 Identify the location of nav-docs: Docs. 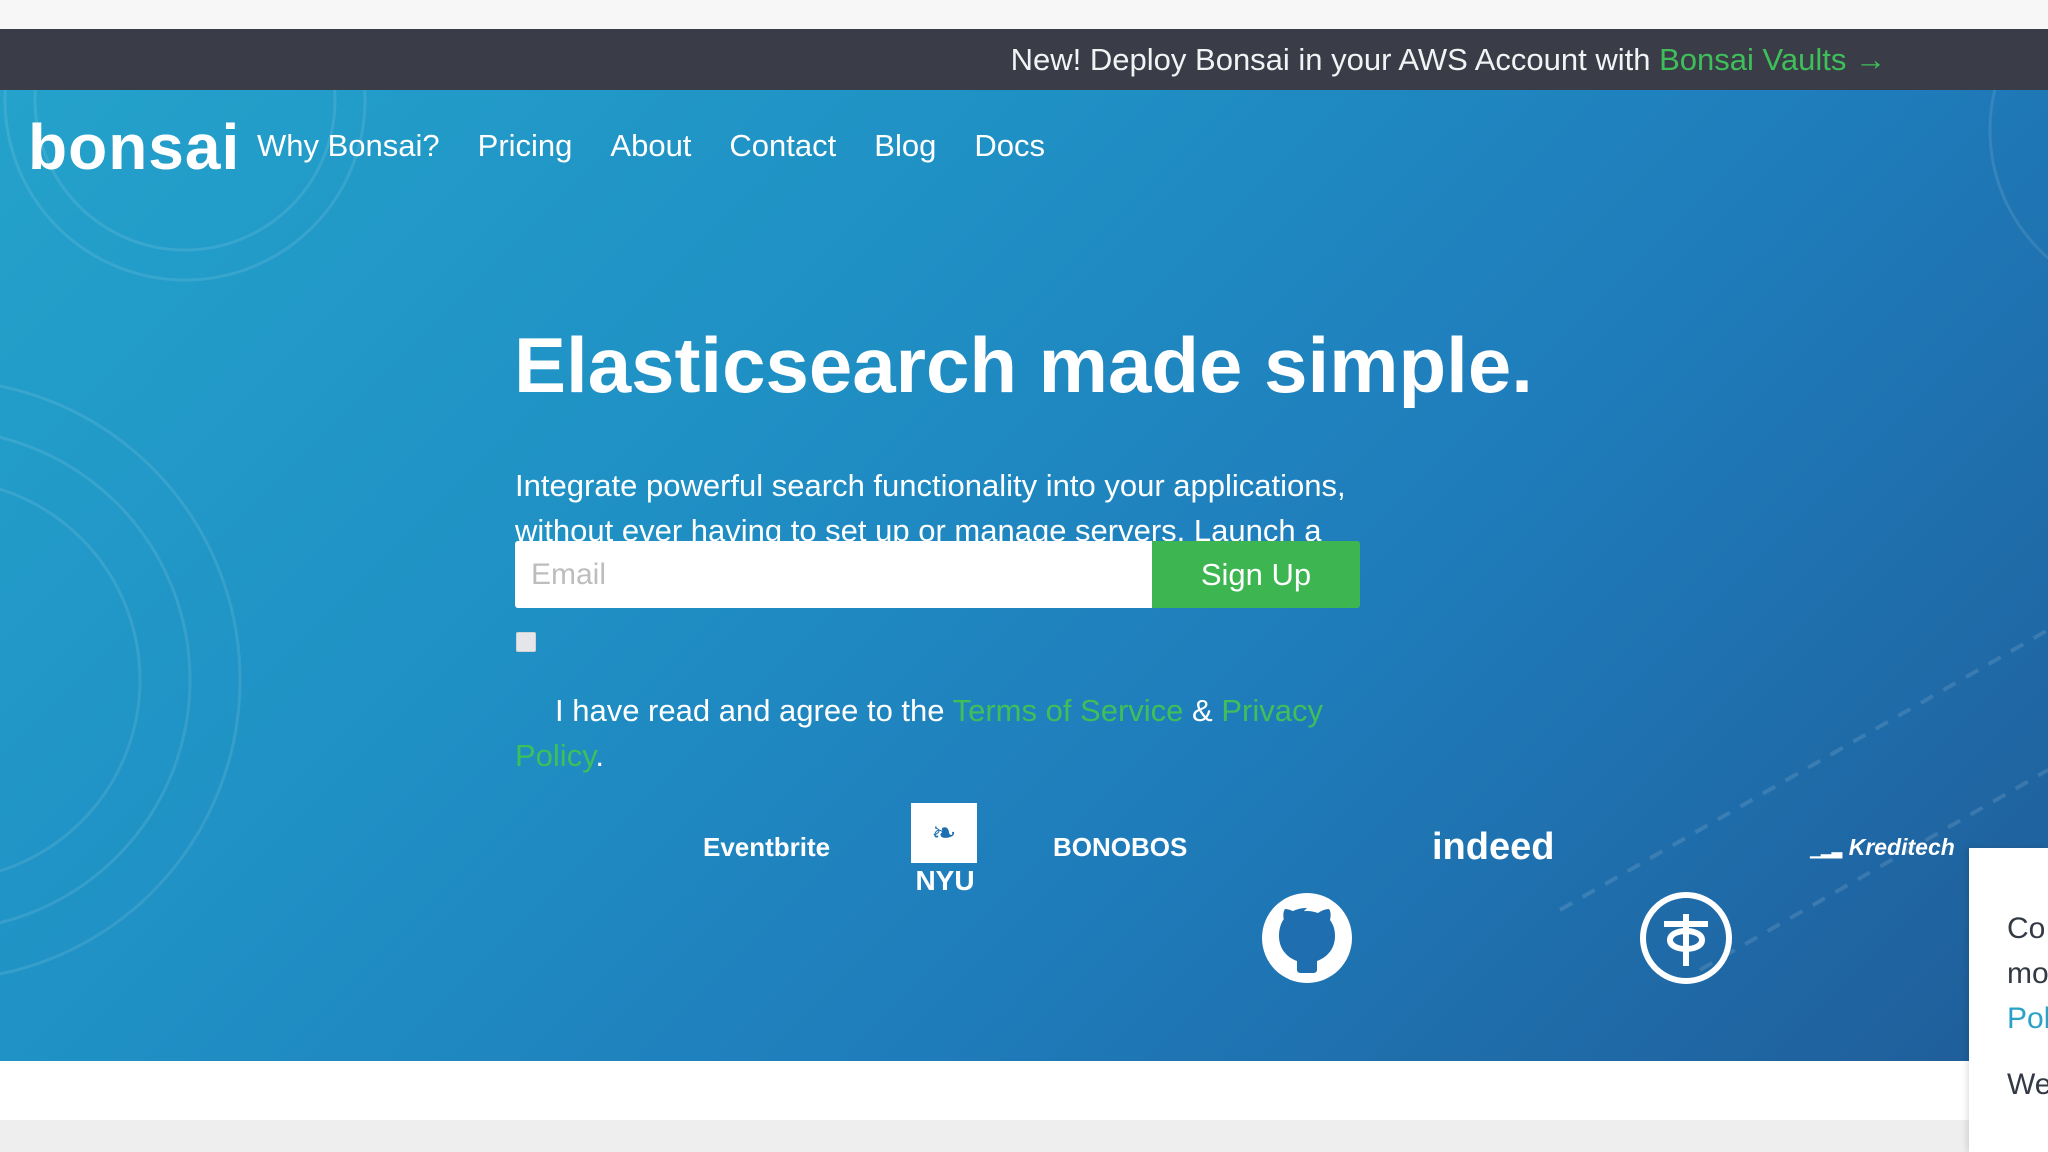
(1009, 146).